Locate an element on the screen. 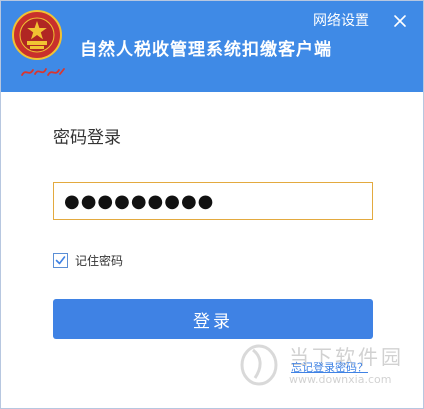 This screenshot has width=424, height=409. remember-password-checkbox: 记住密码 is located at coordinates (88, 260).